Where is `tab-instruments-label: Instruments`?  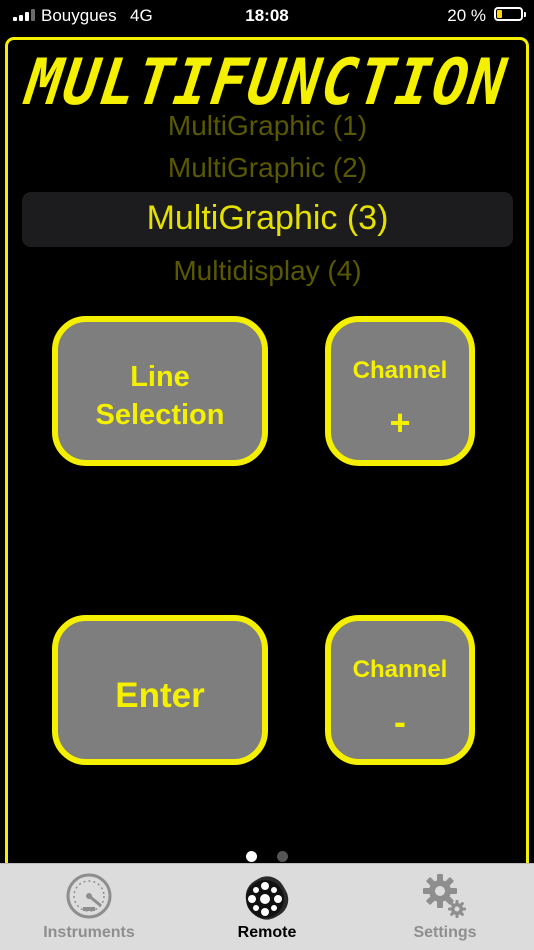 tab-instruments-label: Instruments is located at coordinates (89, 932).